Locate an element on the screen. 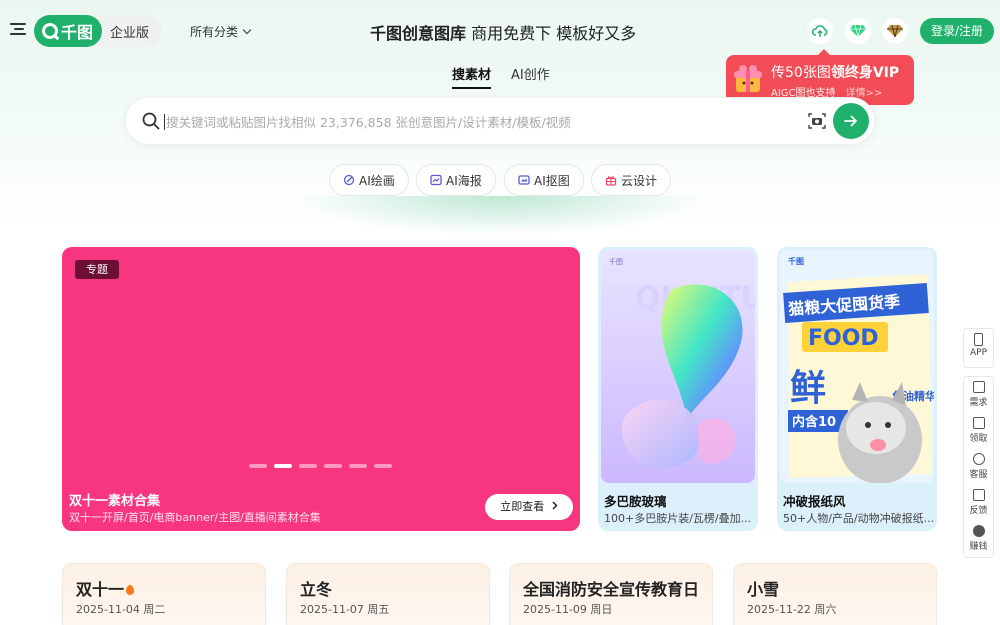 The height and width of the screenshot is (625, 1000). search-tabs: 搜素材 AI创作 is located at coordinates (501, 76).